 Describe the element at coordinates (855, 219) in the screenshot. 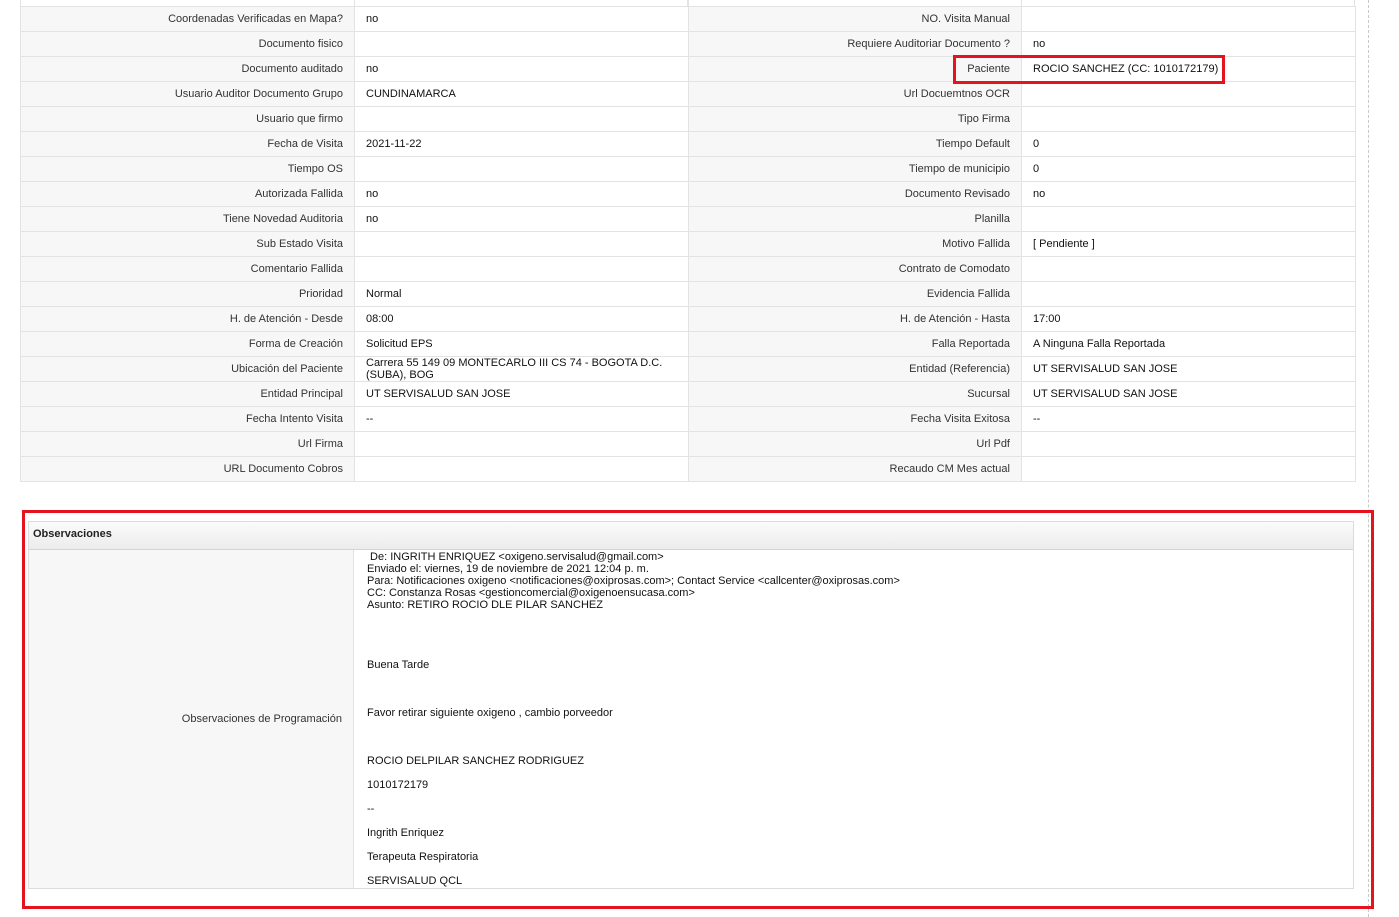

I see `label-planilla: Planilla` at that location.